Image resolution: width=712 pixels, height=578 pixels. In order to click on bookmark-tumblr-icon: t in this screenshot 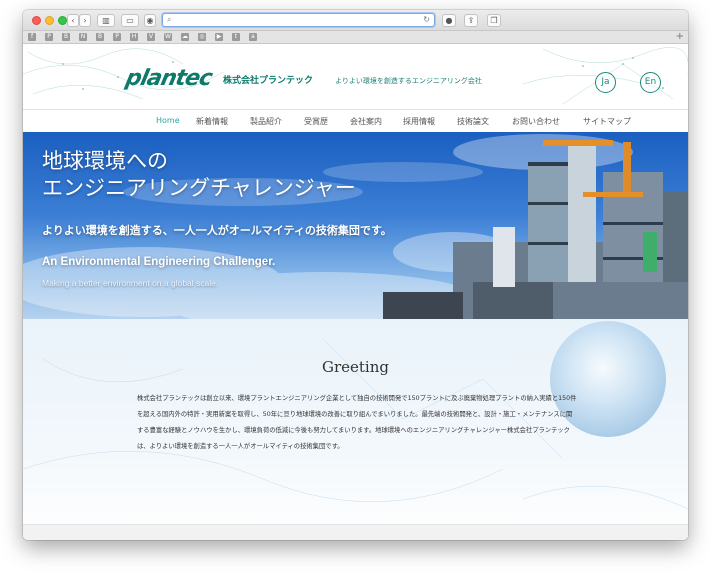, I will do `click(236, 37)`.